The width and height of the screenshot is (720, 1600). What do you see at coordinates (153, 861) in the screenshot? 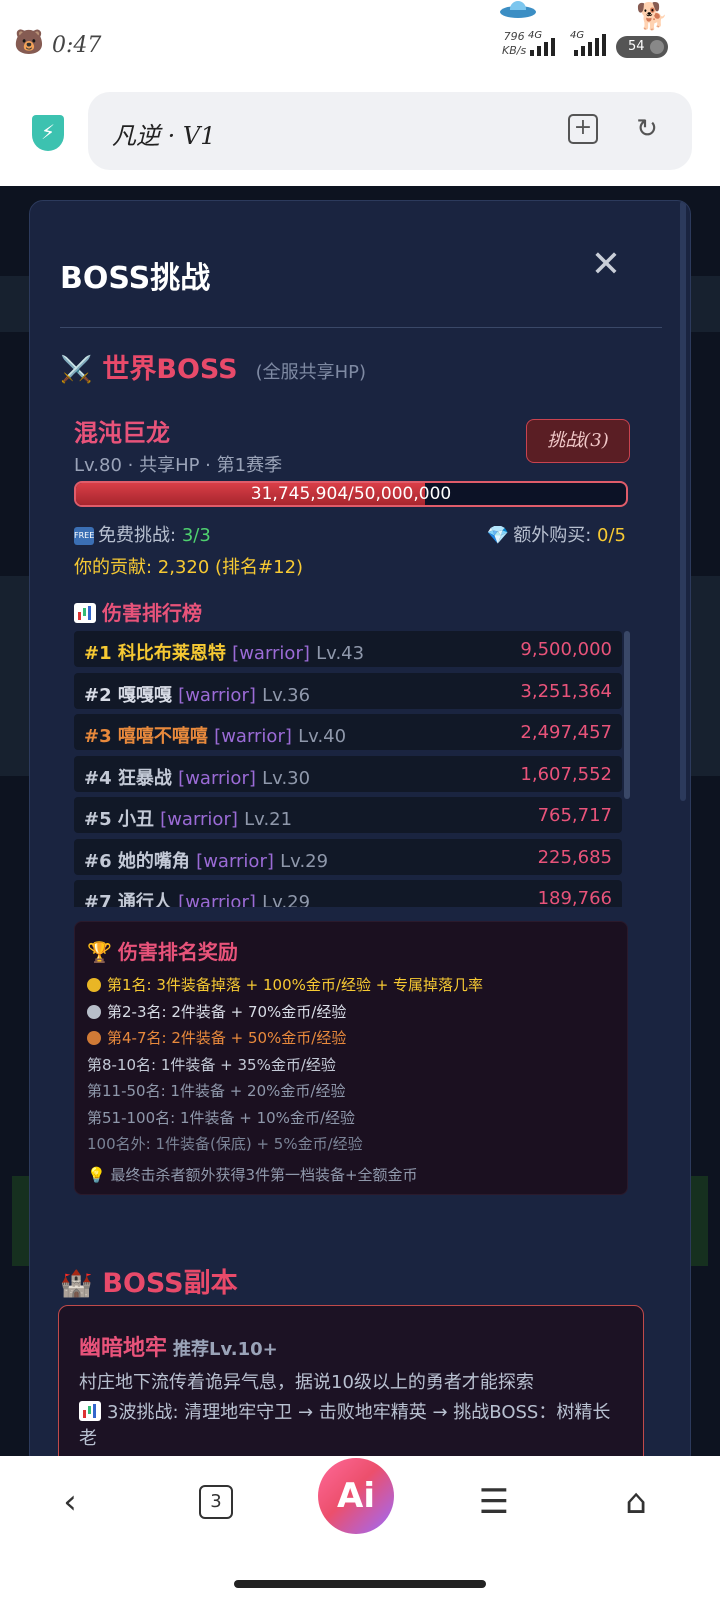
I see `player-name: 她的嘴角` at bounding box center [153, 861].